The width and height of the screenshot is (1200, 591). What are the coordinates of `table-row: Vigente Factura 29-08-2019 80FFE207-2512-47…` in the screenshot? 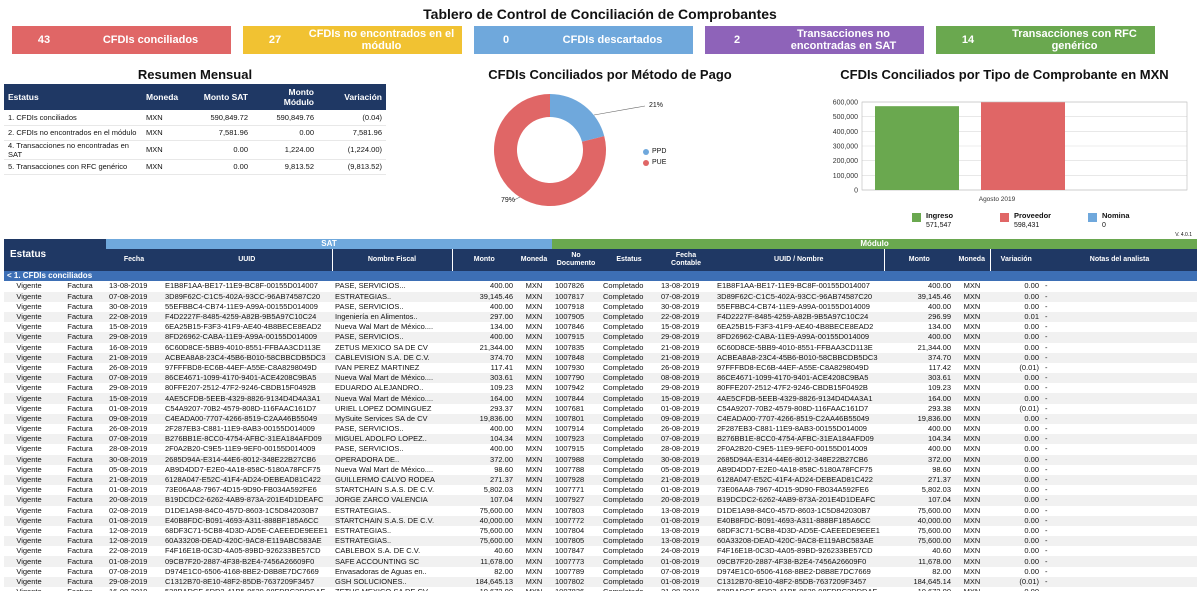 It's located at (600, 388).